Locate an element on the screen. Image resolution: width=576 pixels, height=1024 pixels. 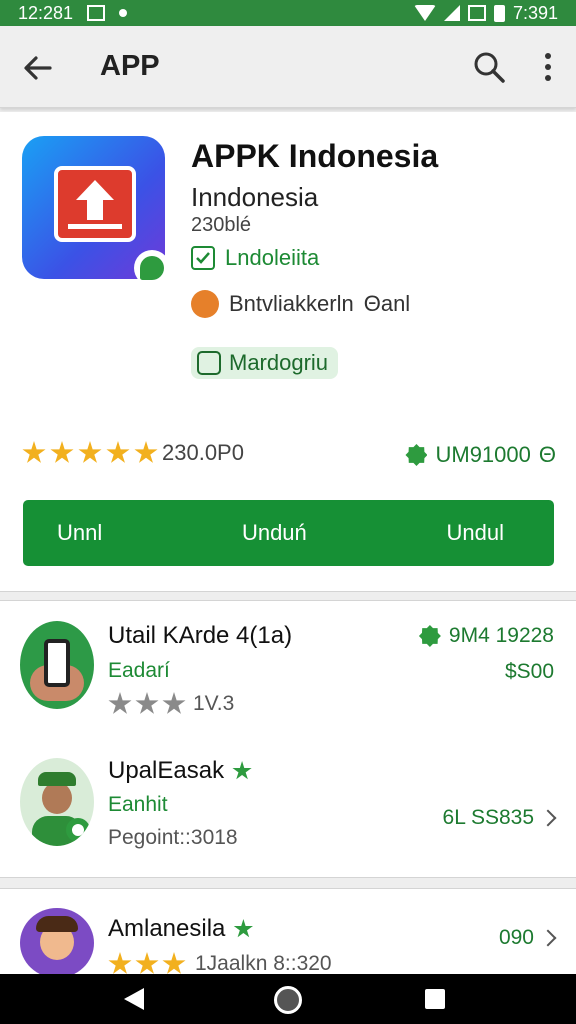
list-item-title-text: UpalEasak is located at coordinates (166, 770).